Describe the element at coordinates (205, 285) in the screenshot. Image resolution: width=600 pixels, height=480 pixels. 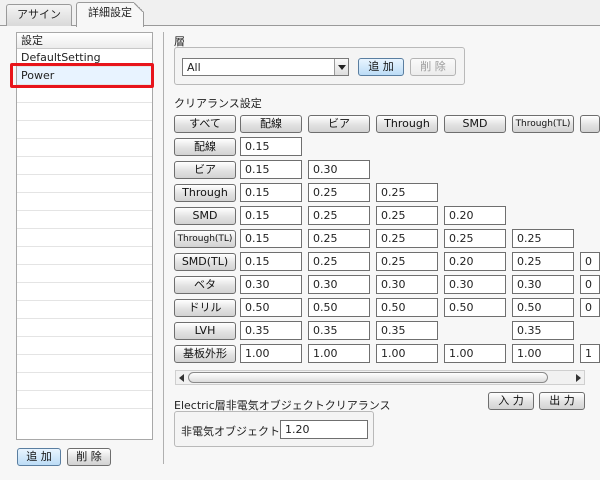
I see `clearance-row-header-button: ベタ` at that location.